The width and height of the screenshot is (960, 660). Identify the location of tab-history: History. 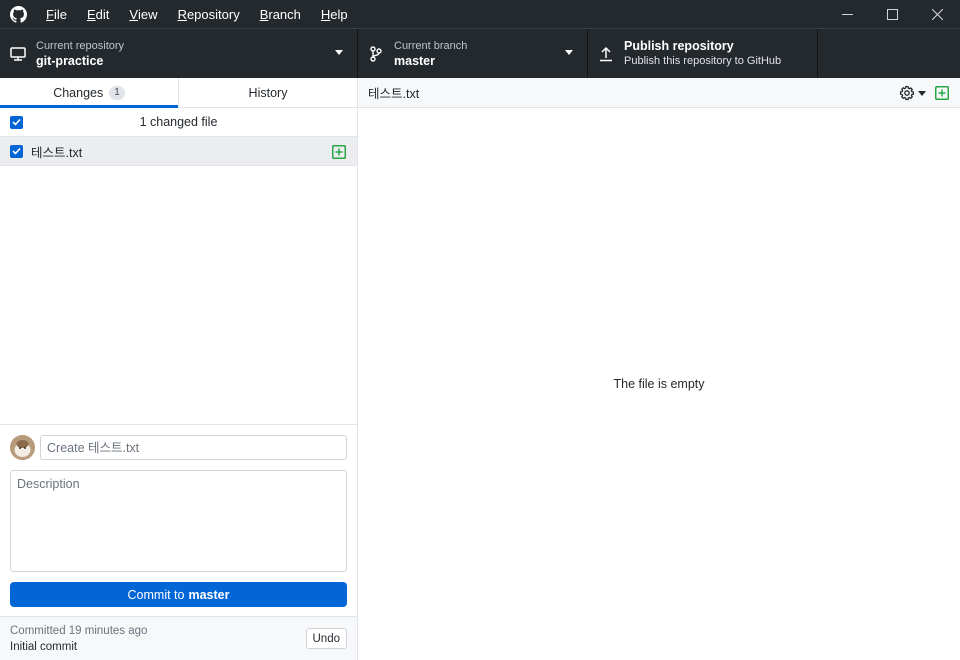
(267, 92).